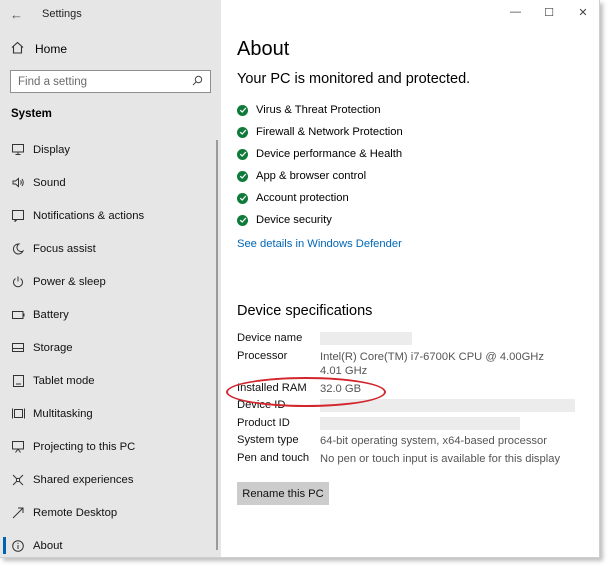 This screenshot has height=569, width=608. What do you see at coordinates (110, 14) in the screenshot?
I see `title-bar: ← Settings` at bounding box center [110, 14].